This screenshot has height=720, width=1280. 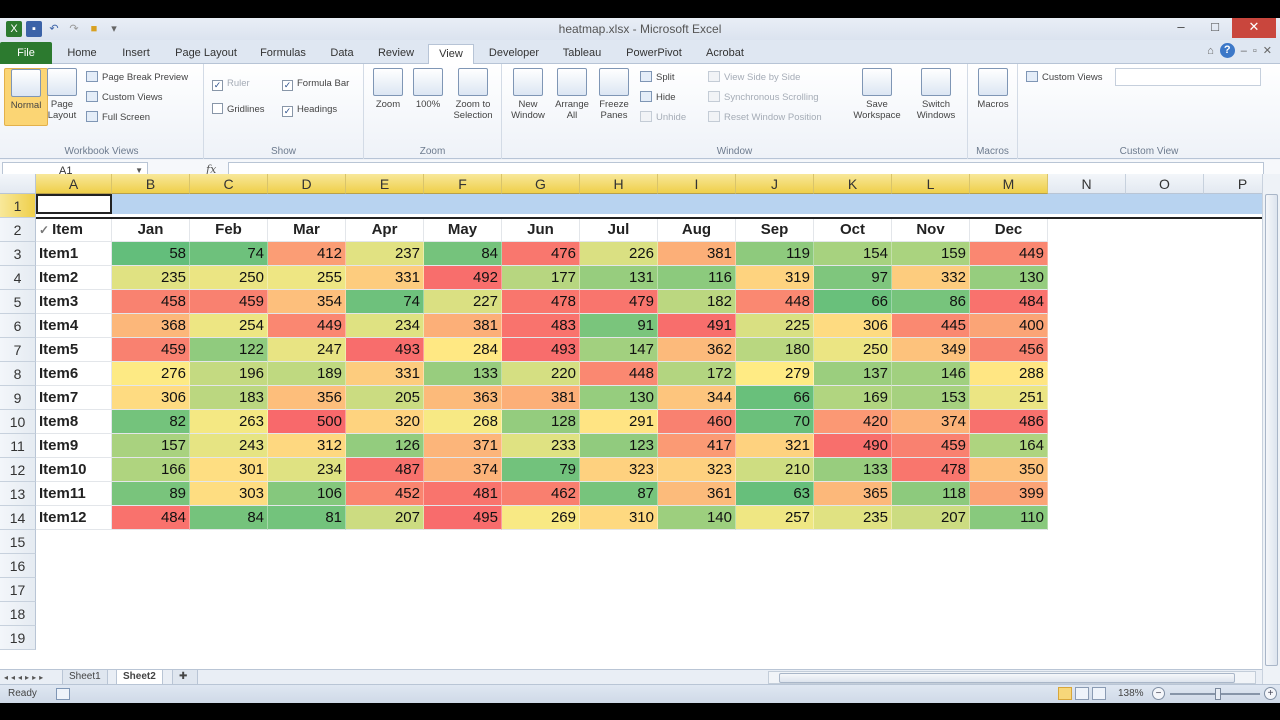 What do you see at coordinates (931, 302) in the screenshot?
I see `heatmap-cell: 86` at bounding box center [931, 302].